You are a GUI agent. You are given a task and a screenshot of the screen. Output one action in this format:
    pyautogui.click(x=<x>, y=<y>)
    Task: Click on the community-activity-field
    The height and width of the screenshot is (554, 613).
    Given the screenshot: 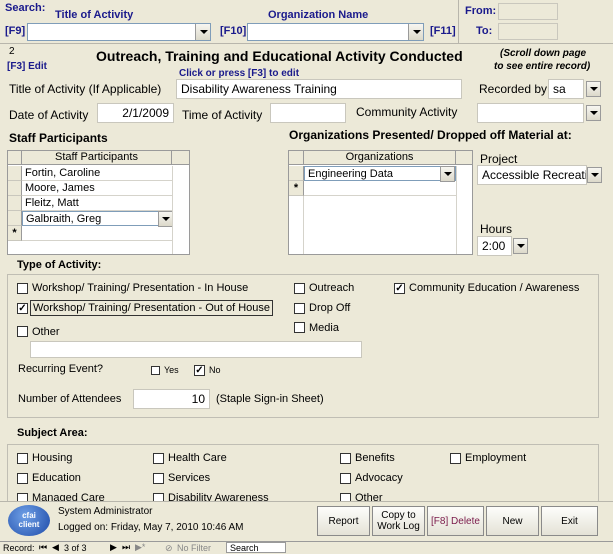 What is the action you would take?
    pyautogui.click(x=530, y=113)
    